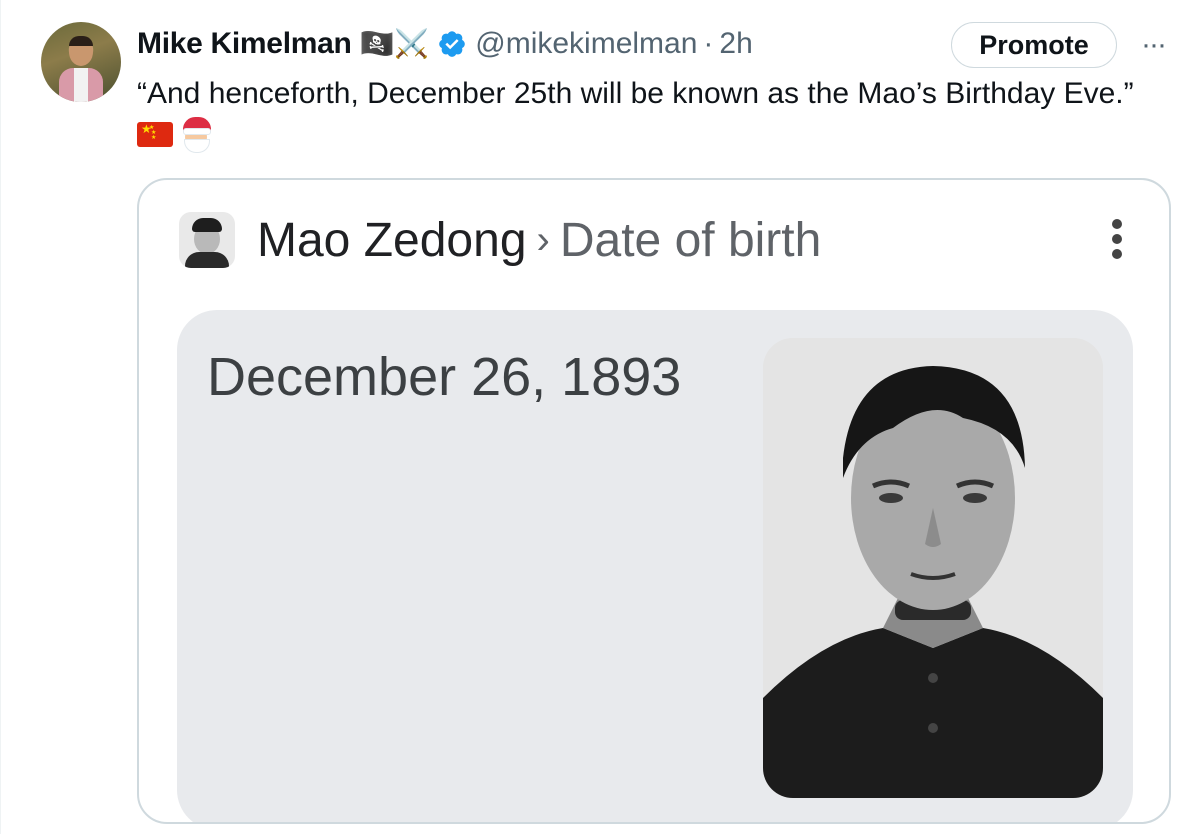  Describe the element at coordinates (1117, 241) in the screenshot. I see `kebab-menu-icon` at that location.